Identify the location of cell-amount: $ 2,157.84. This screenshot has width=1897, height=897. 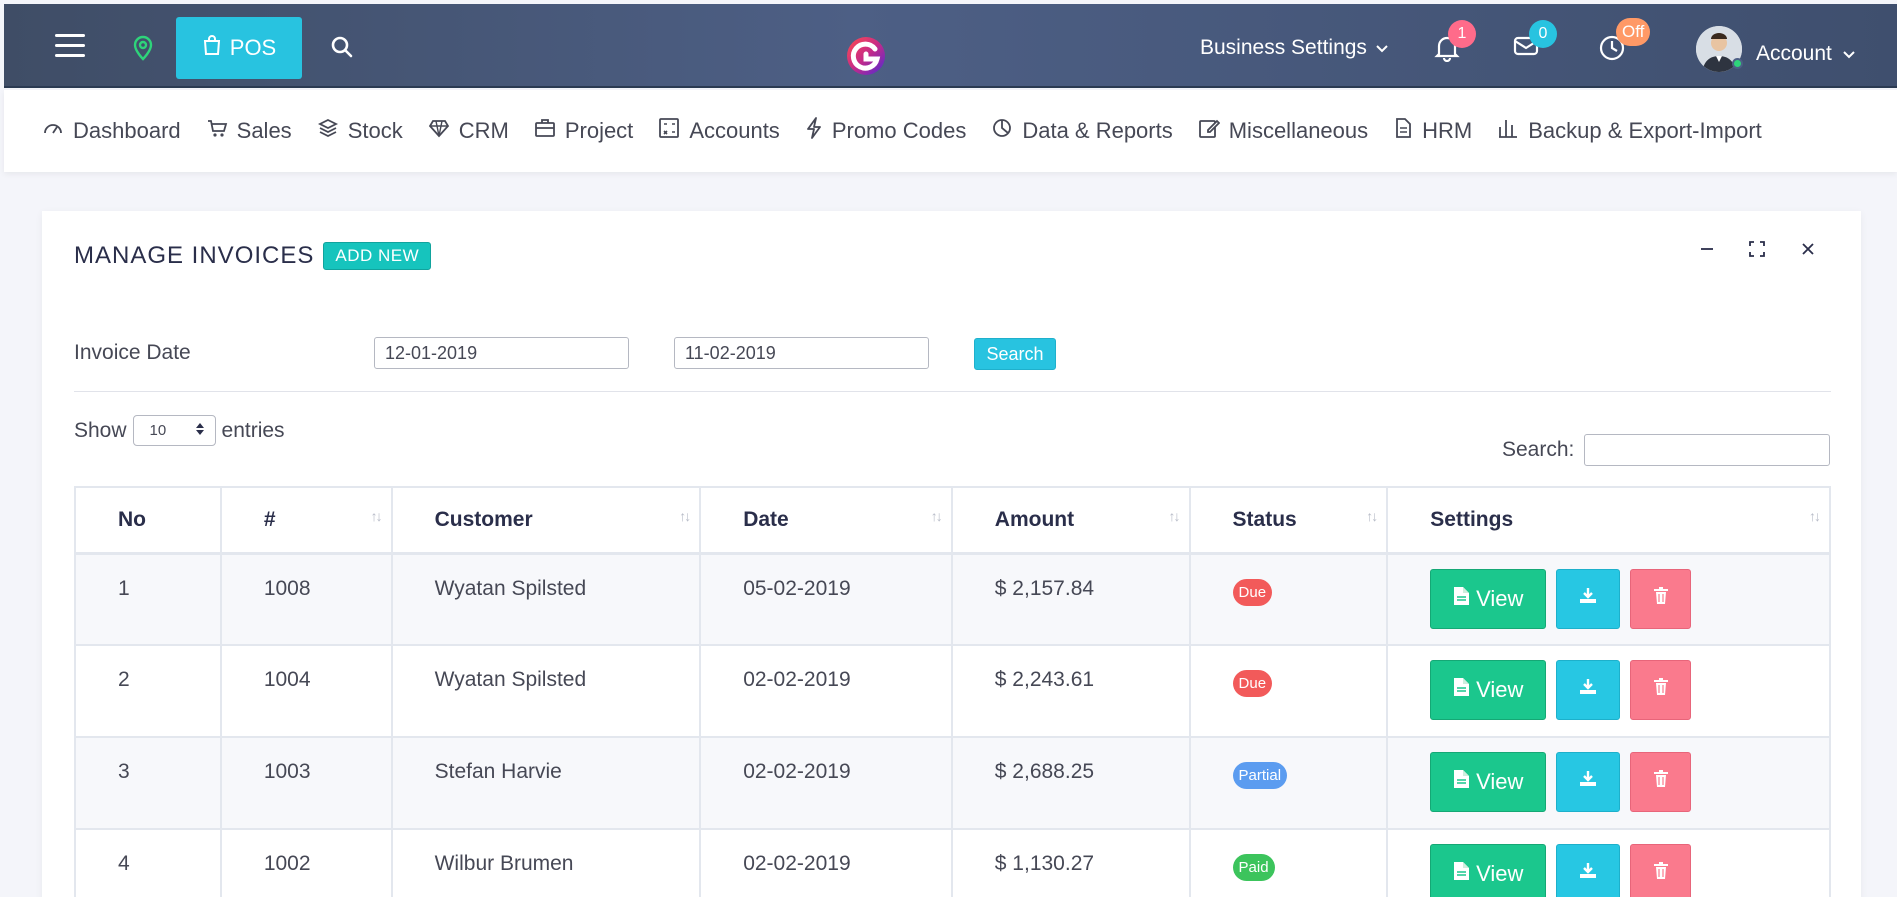
(1070, 599).